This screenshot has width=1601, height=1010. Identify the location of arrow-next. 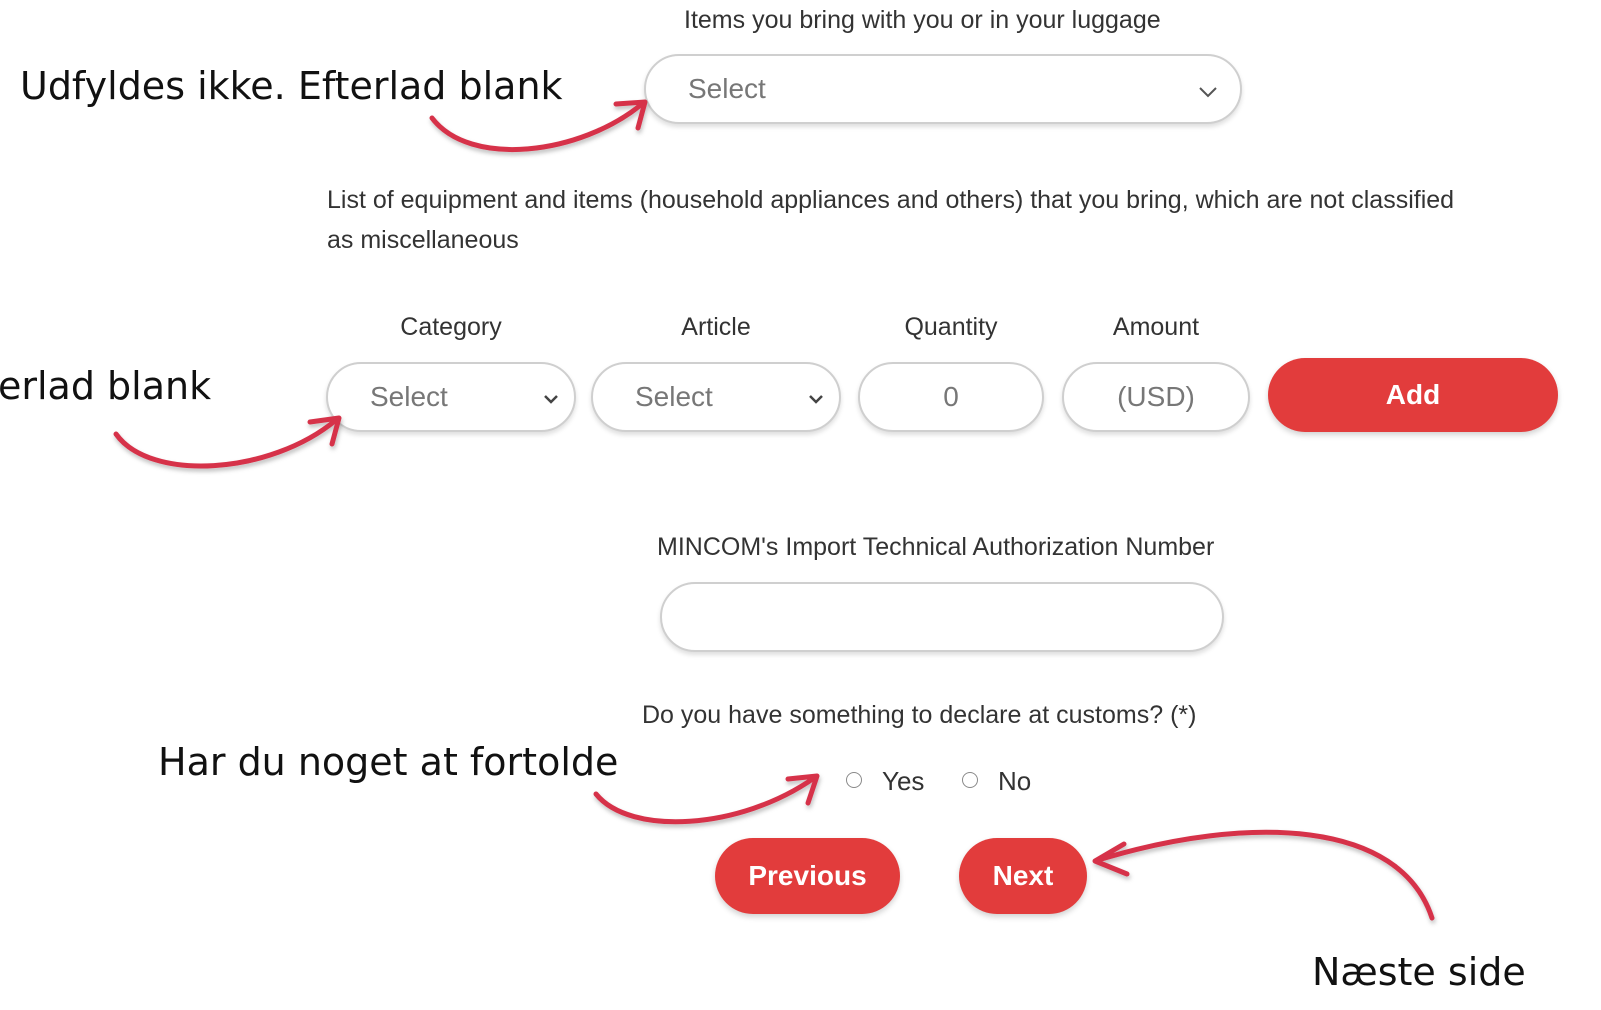
(1263, 875).